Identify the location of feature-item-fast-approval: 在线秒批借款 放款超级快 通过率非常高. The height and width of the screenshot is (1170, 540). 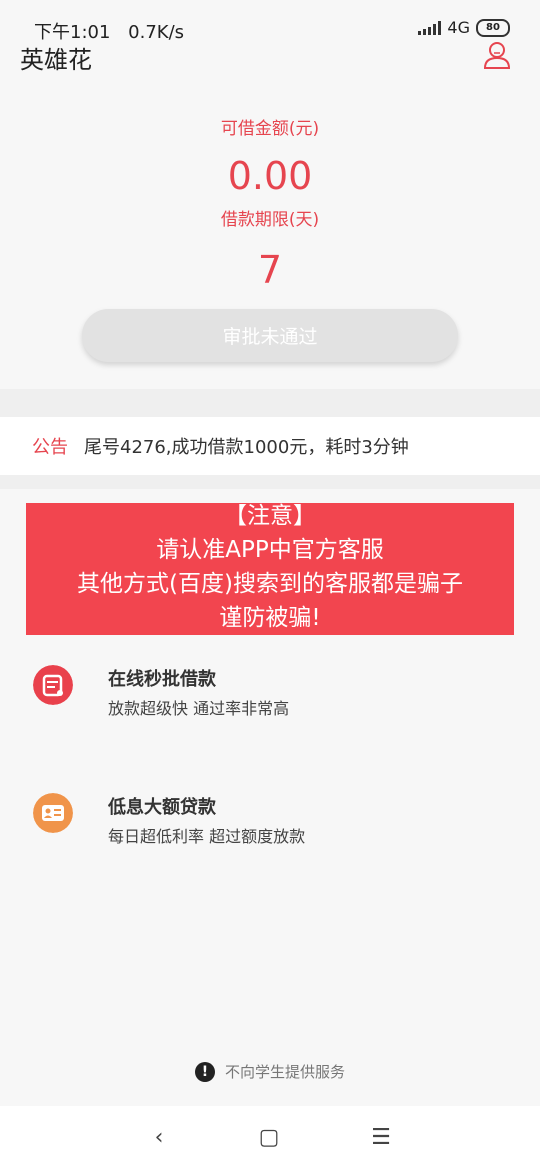
(270, 700).